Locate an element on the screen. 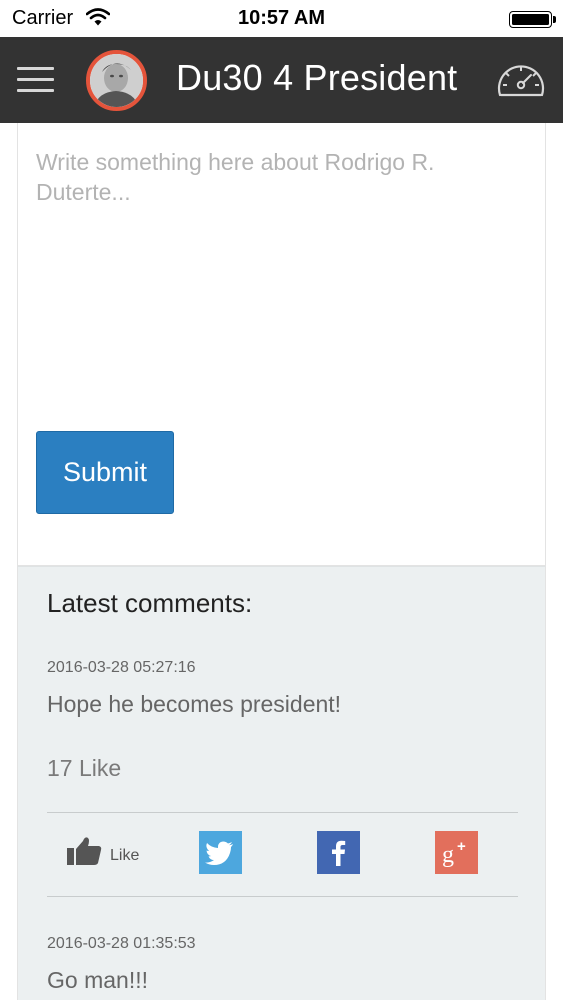 Image resolution: width=563 pixels, height=1000 pixels. battery-icon is located at coordinates (532, 19).